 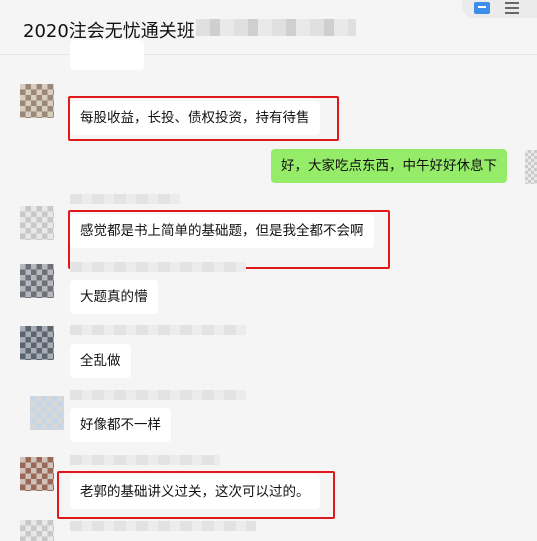 What do you see at coordinates (482, 8) in the screenshot?
I see `screen-share-icon` at bounding box center [482, 8].